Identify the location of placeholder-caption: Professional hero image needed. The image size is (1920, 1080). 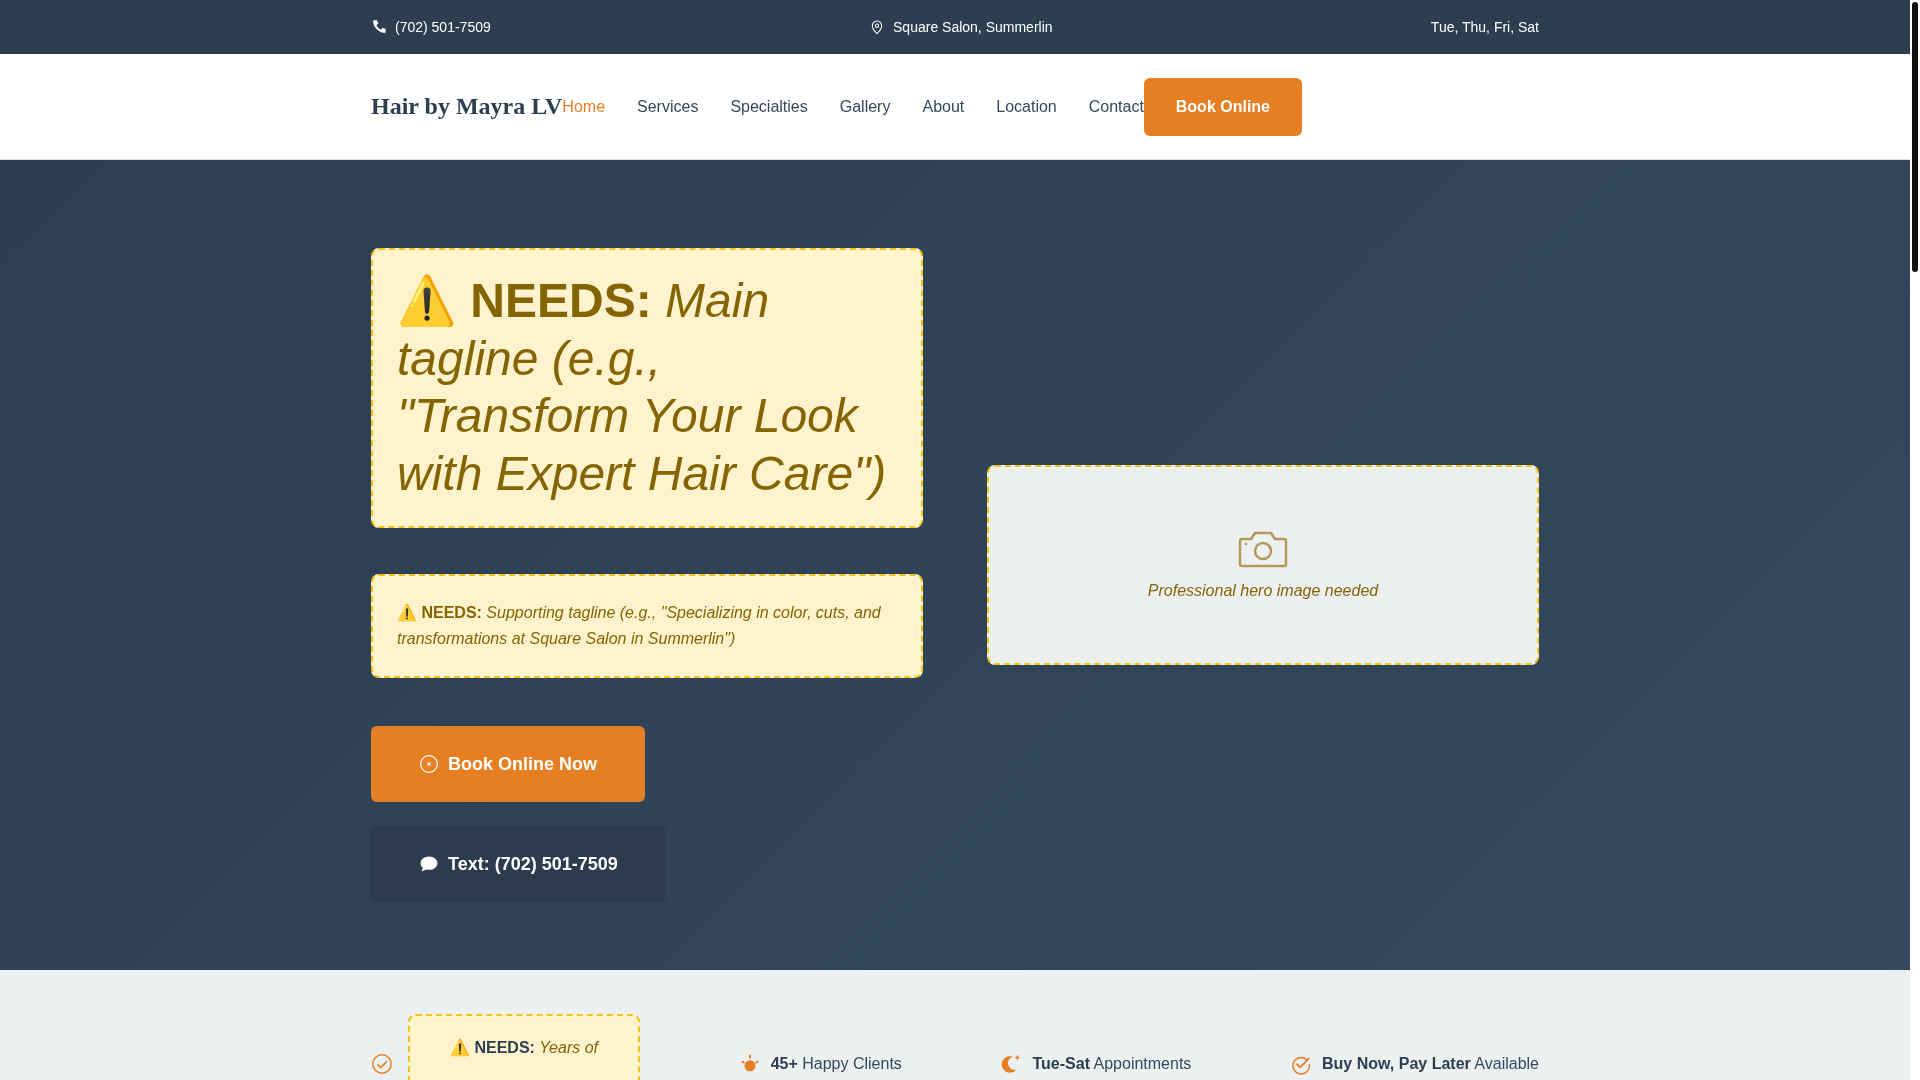
(1263, 591).